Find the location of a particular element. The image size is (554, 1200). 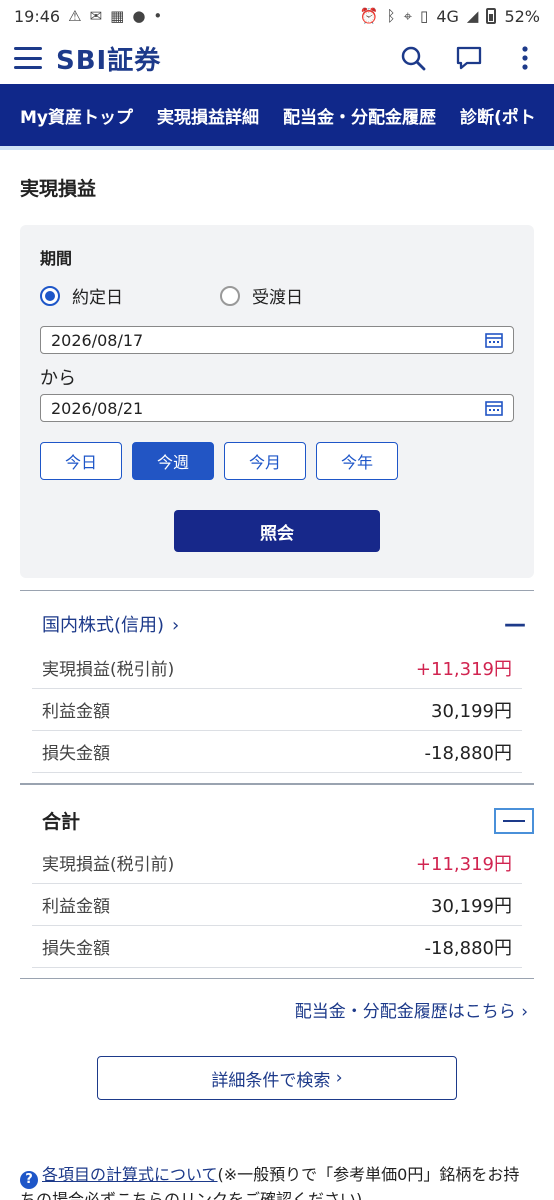

chat-icon is located at coordinates (469, 58).